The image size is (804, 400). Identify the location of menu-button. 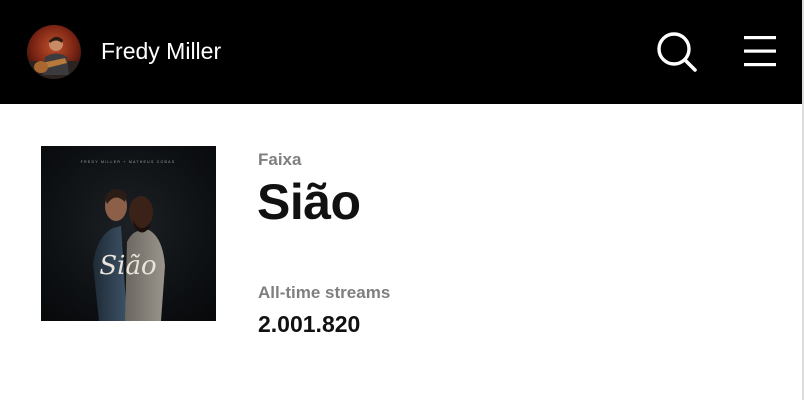
(760, 51).